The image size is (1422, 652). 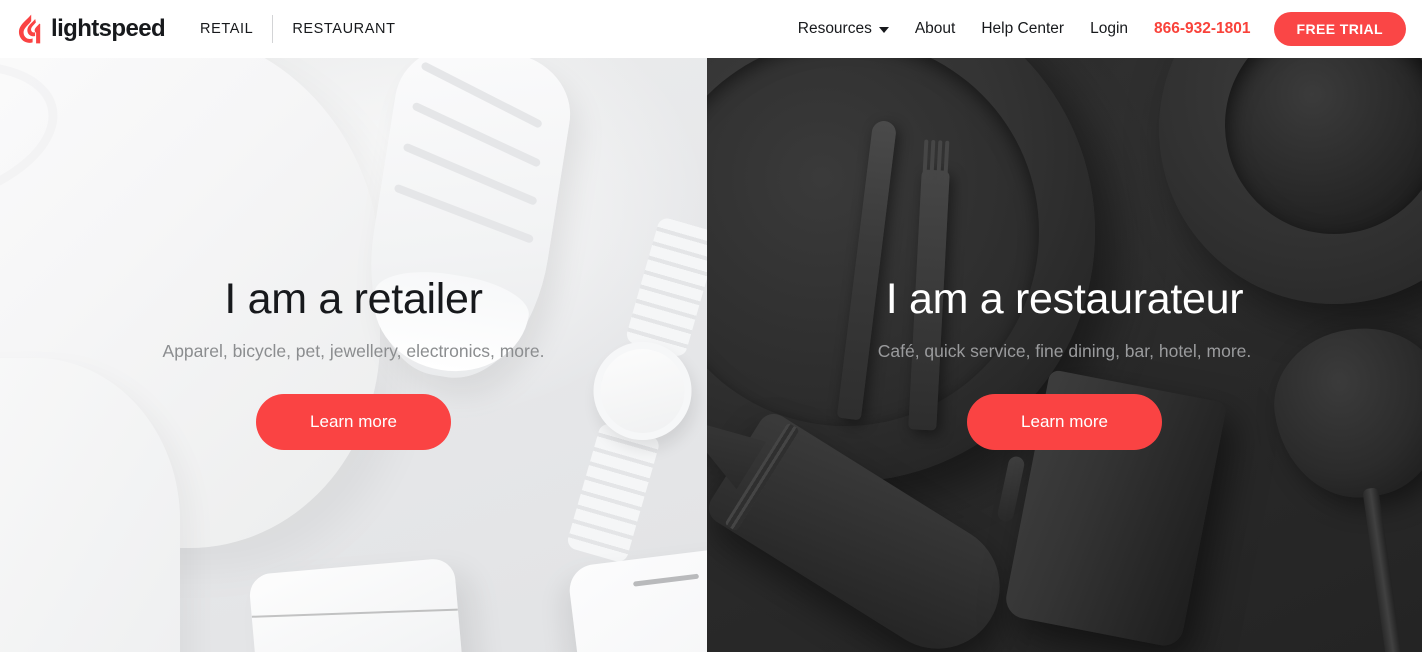 I want to click on wine-glass-stem, so click(x=1382, y=569).